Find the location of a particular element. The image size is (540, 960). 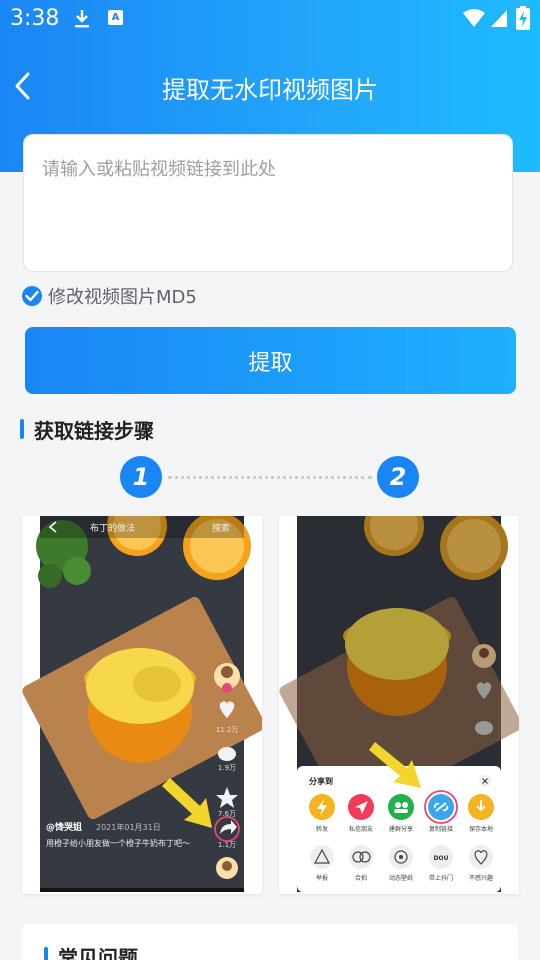

step1-author: @馋哭姐 is located at coordinates (64, 827).